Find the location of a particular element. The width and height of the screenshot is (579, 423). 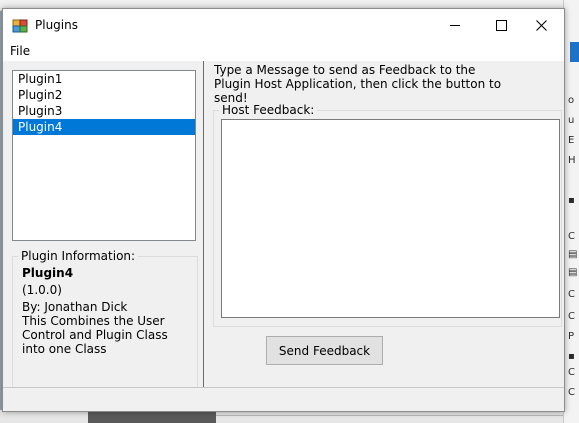

menu-bar: File is located at coordinates (283, 51).